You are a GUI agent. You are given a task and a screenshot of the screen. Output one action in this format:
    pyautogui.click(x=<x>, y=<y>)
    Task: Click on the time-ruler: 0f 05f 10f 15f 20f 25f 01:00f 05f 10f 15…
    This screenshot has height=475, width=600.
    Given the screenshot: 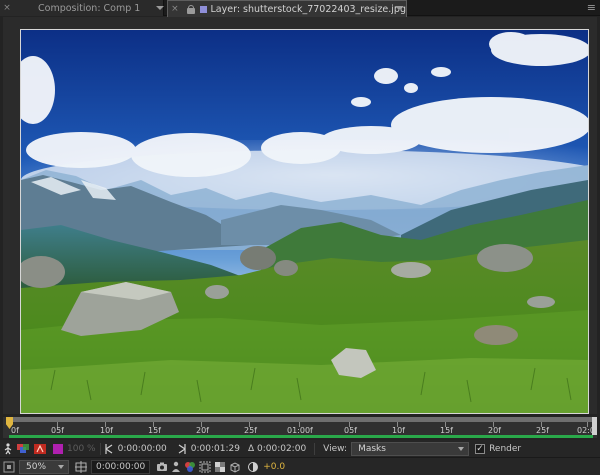 What is the action you would take?
    pyautogui.click(x=300, y=427)
    